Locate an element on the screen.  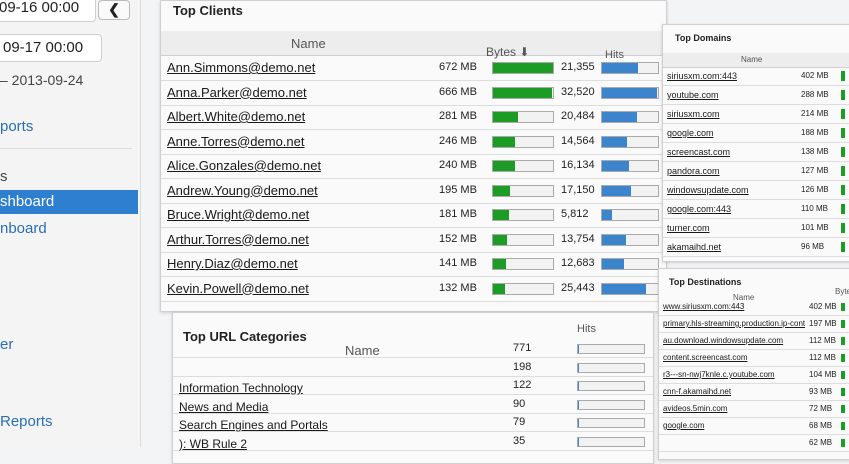
client-bytes-value: 181 MB is located at coordinates (458, 214).